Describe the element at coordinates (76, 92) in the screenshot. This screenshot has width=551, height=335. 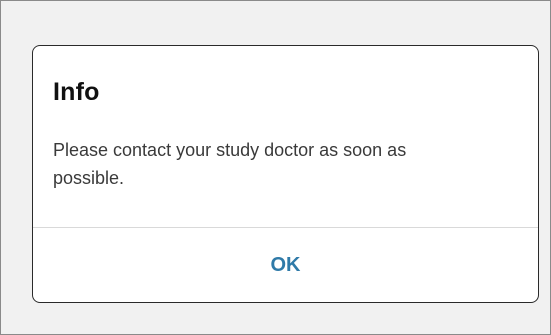
I see `dialog-title: Info` at that location.